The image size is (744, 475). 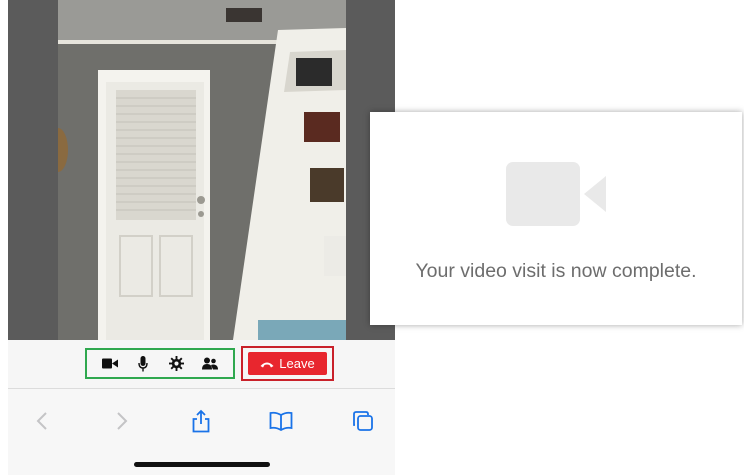 What do you see at coordinates (556, 271) in the screenshot?
I see `visit-complete-message: Your video visit is now complete.` at bounding box center [556, 271].